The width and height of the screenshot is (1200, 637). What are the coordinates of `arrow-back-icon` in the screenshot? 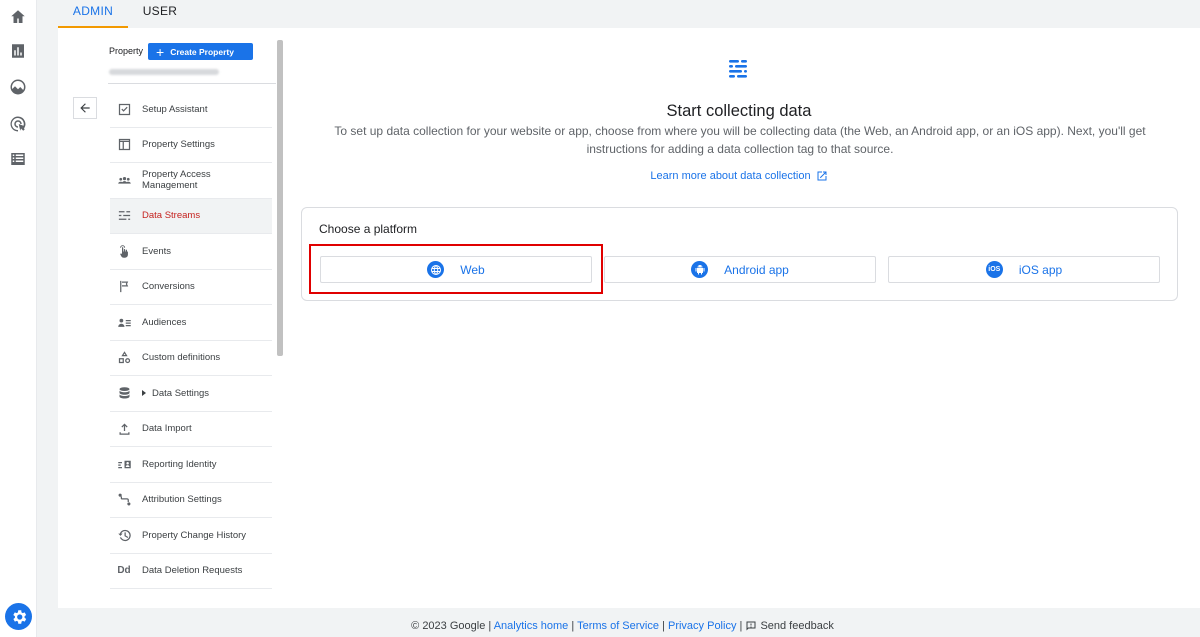 It's located at (85, 108).